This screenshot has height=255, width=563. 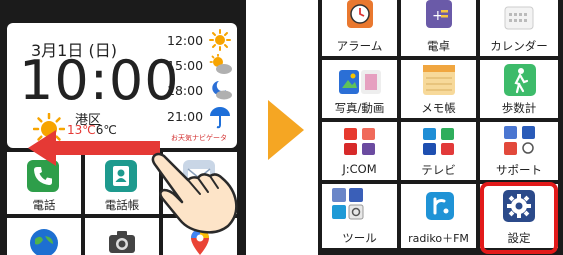 What do you see at coordinates (359, 238) in the screenshot?
I see `app-label: ツール` at bounding box center [359, 238].